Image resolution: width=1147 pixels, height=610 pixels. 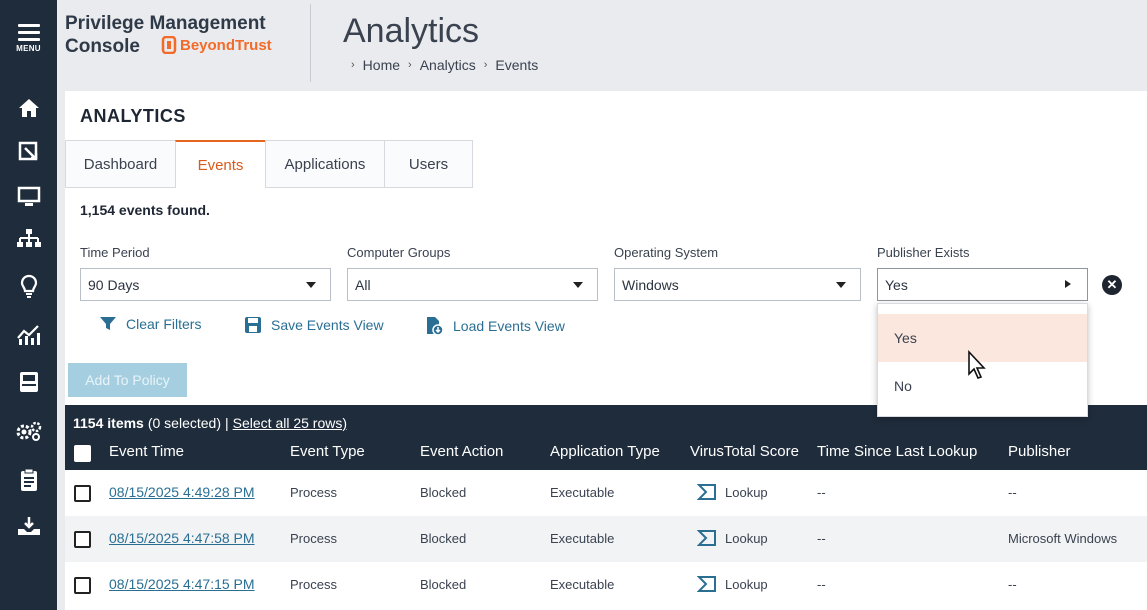 I want to click on home-icon, so click(x=28, y=108).